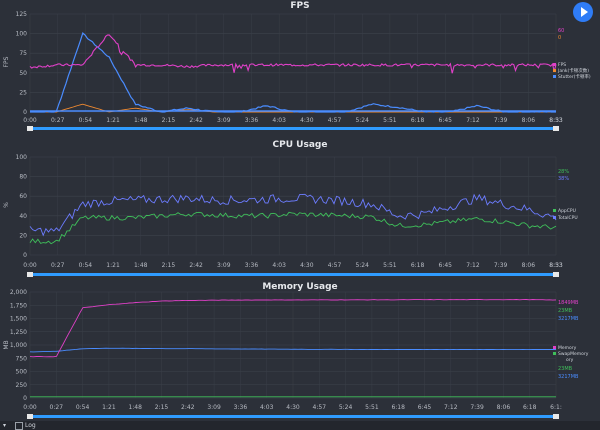  What do you see at coordinates (573, 70) in the screenshot?
I see `legend-label: Jank(卡顿次数)` at bounding box center [573, 70].